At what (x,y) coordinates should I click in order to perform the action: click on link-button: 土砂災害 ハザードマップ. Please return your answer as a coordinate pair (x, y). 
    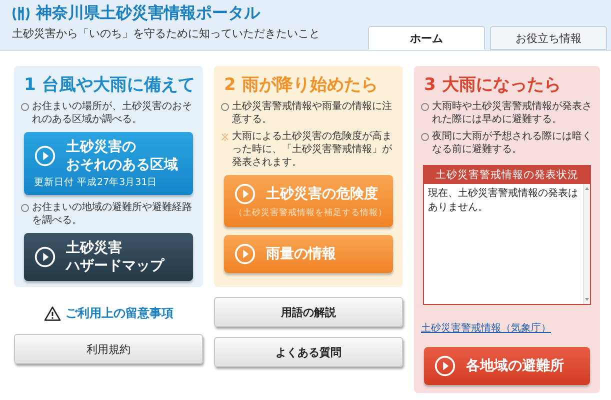
    Looking at the image, I should click on (108, 257).